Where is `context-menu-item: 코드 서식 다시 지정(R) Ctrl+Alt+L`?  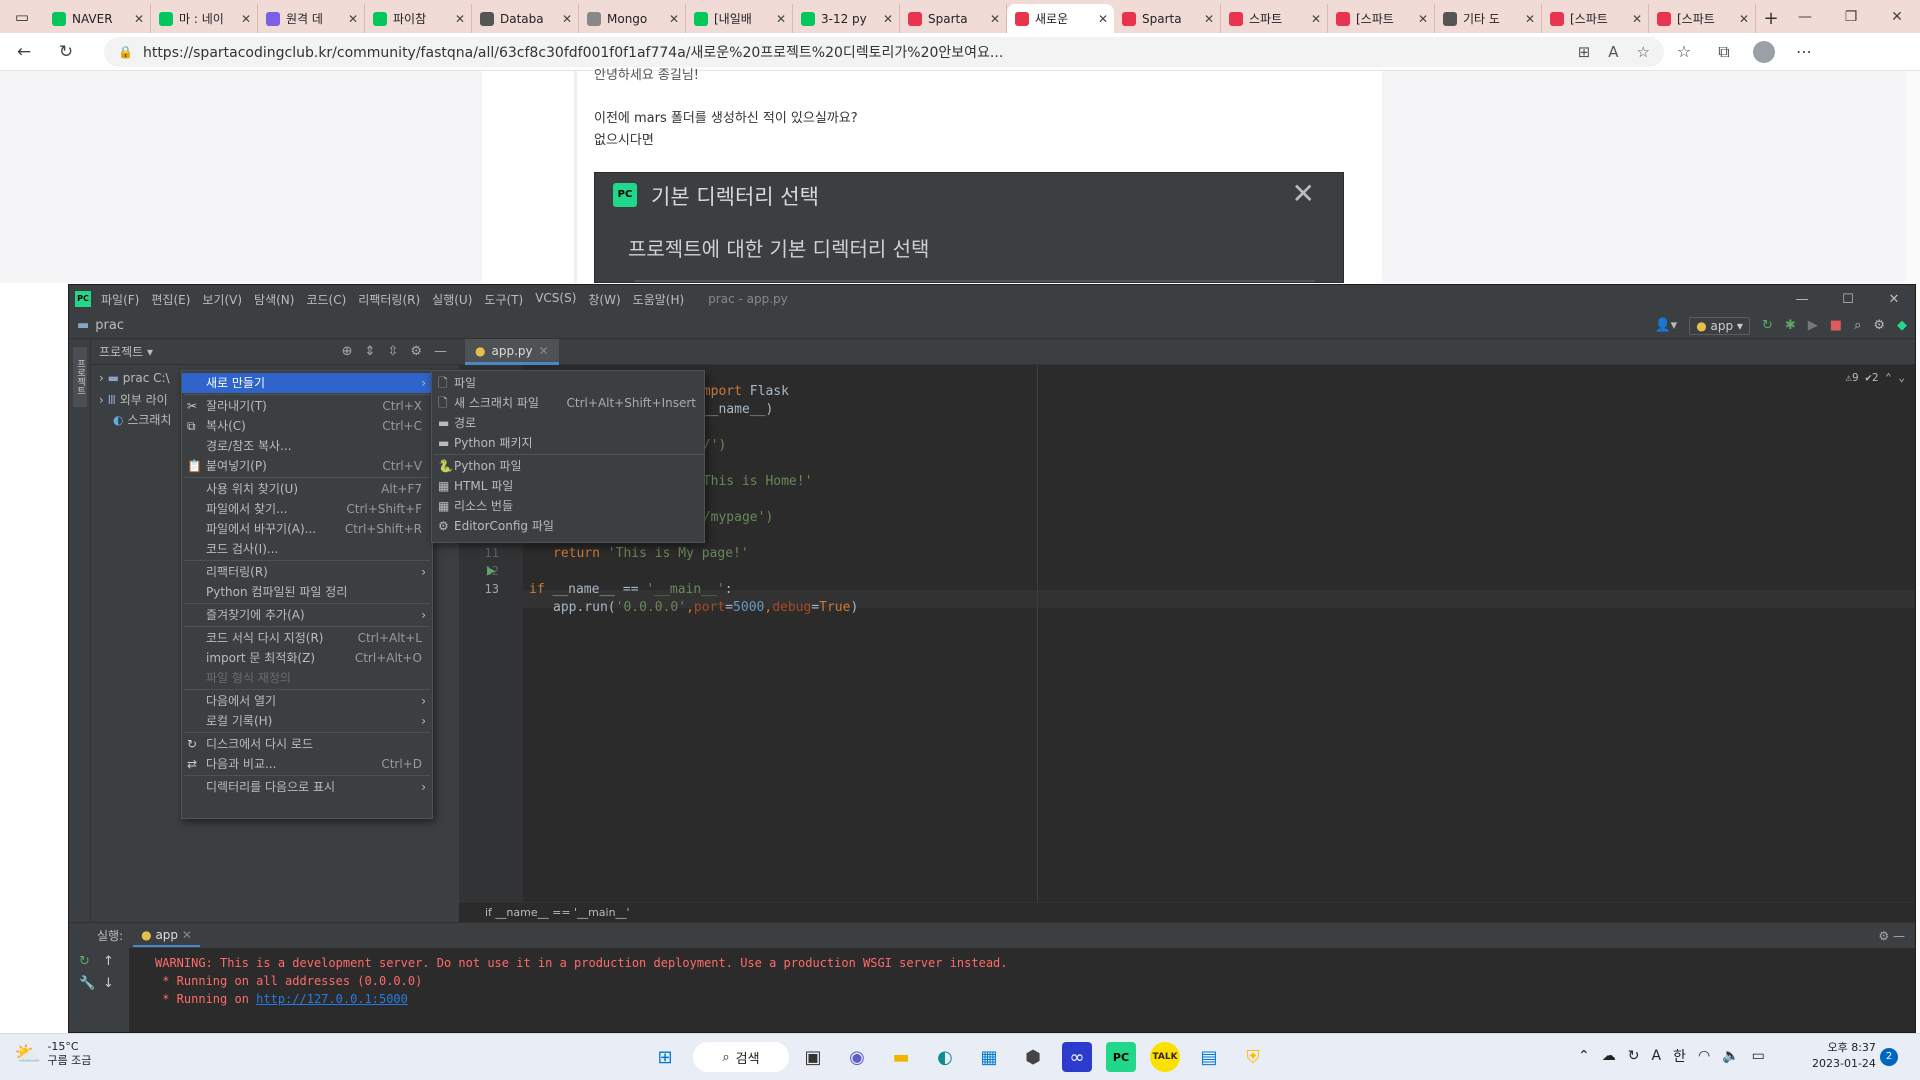 context-menu-item: 코드 서식 다시 지정(R) Ctrl+Alt+L is located at coordinates (307, 638).